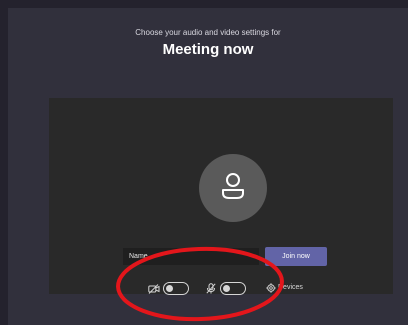 The width and height of the screenshot is (408, 325). What do you see at coordinates (208, 49) in the screenshot?
I see `meeting-title: Meeting now` at bounding box center [208, 49].